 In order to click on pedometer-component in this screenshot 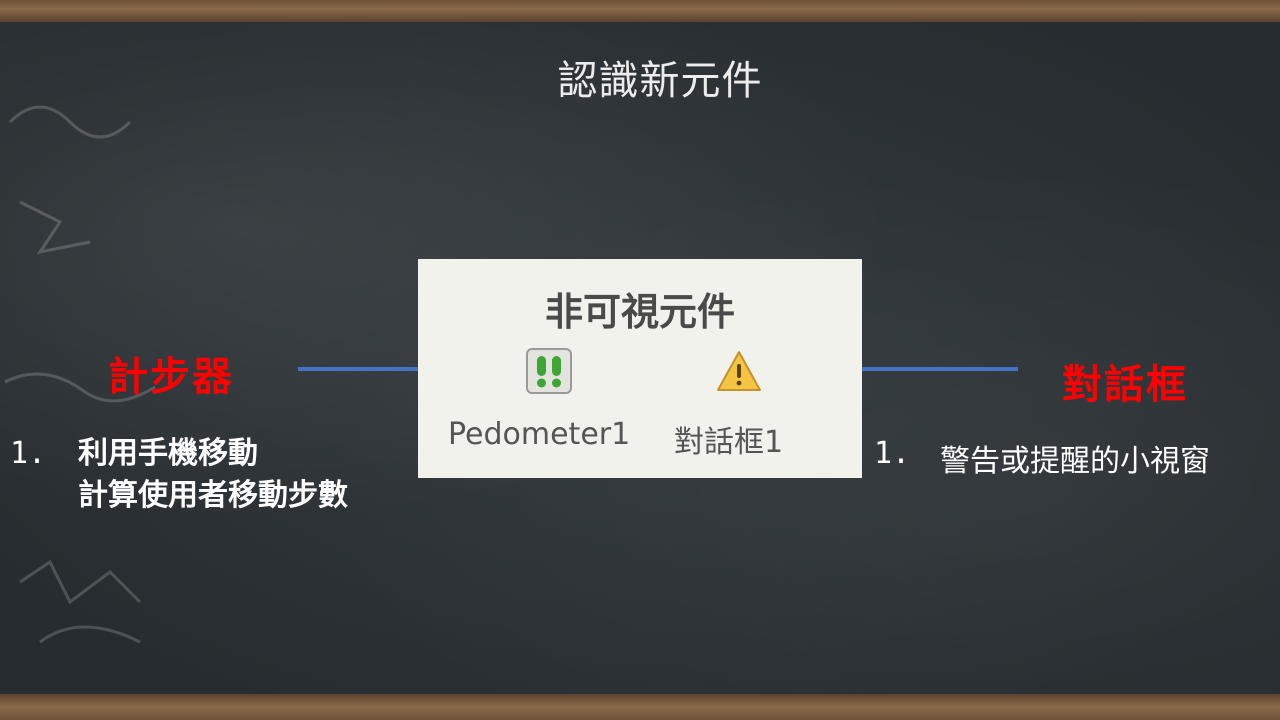, I will do `click(549, 372)`.